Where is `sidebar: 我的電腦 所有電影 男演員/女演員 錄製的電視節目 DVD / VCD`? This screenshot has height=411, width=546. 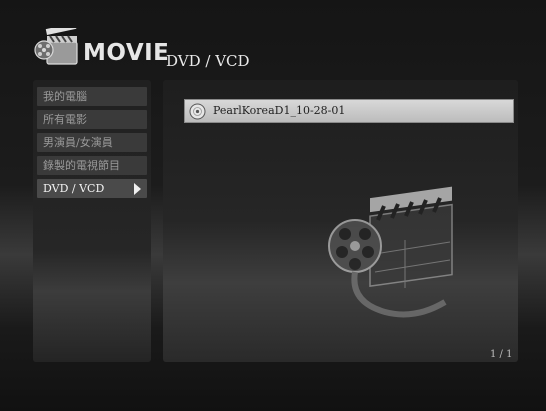
sidebar: 我的電腦 所有電影 男演員/女演員 錄製的電視節目 DVD / VCD is located at coordinates (92, 221).